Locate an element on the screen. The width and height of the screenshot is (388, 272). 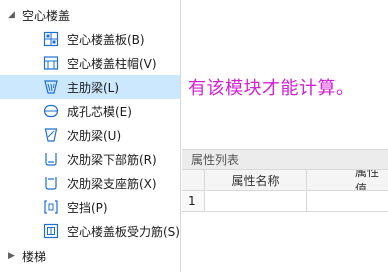
tree-item-hollow-slab: 空心楼盖板(B) is located at coordinates (90, 39).